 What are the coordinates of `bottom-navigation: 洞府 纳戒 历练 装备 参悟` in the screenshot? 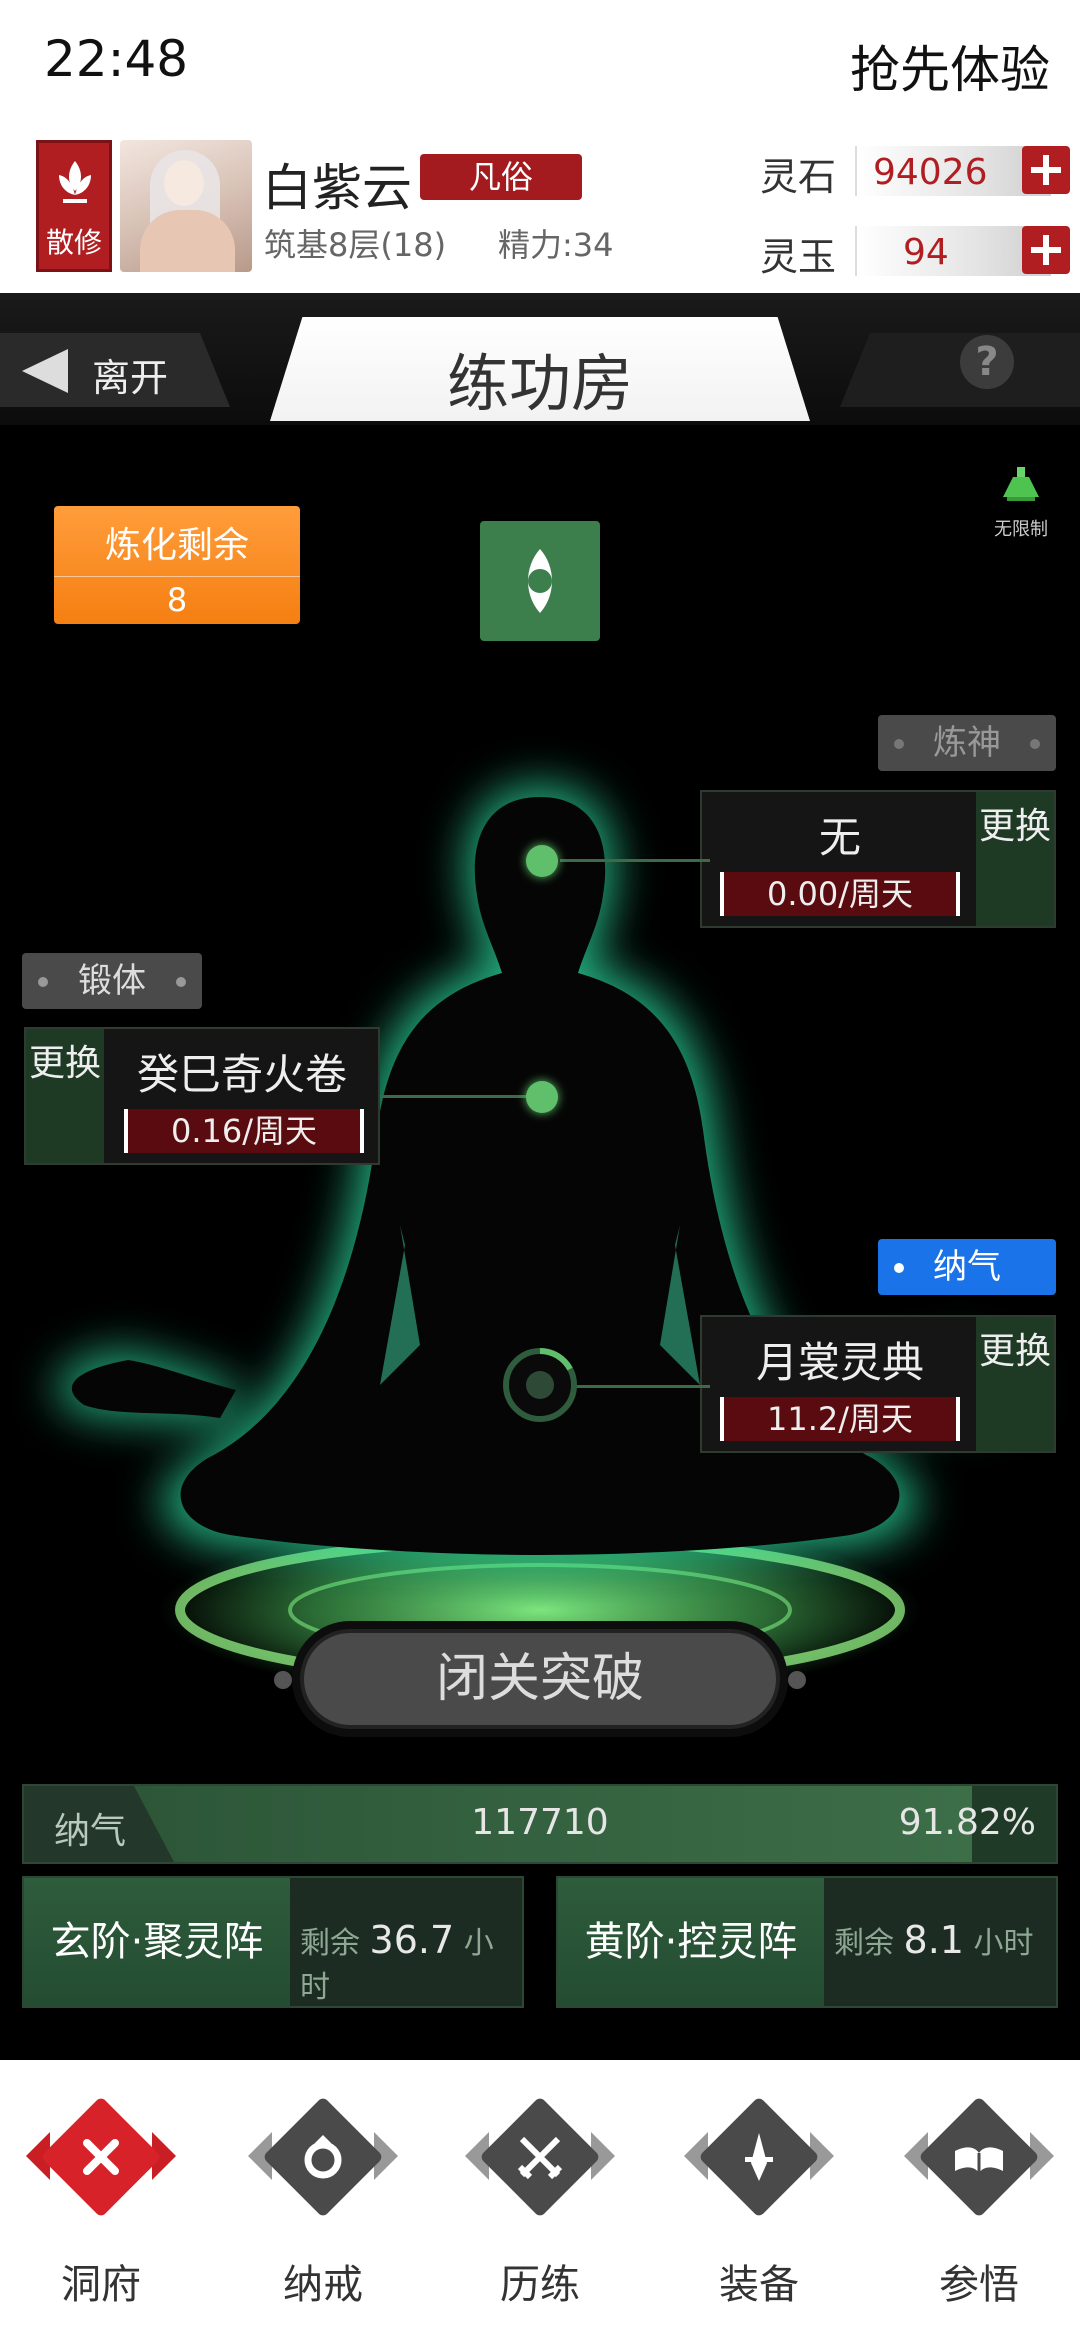 It's located at (540, 2200).